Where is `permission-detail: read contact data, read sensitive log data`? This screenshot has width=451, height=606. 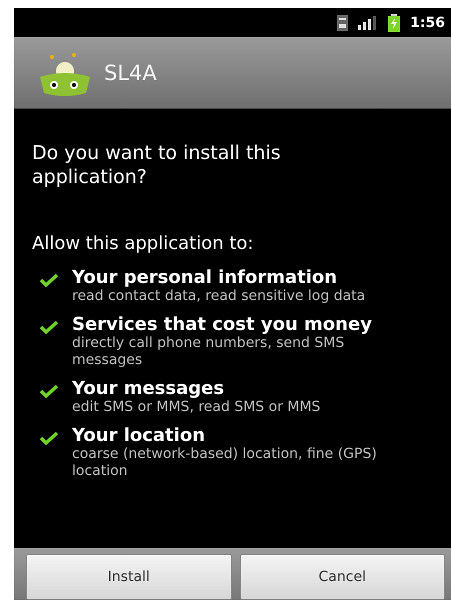 permission-detail: read contact data, read sensitive log data is located at coordinates (219, 296).